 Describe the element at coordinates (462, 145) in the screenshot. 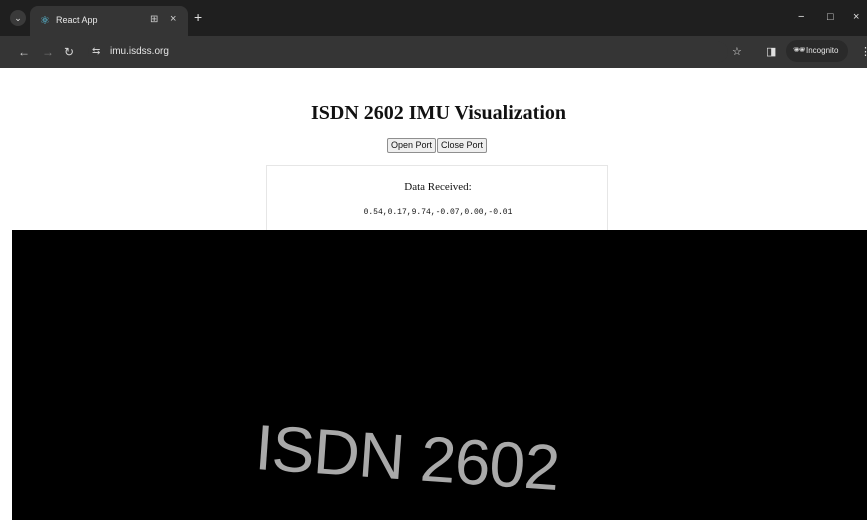

I see `close-port-button: Close Port` at that location.